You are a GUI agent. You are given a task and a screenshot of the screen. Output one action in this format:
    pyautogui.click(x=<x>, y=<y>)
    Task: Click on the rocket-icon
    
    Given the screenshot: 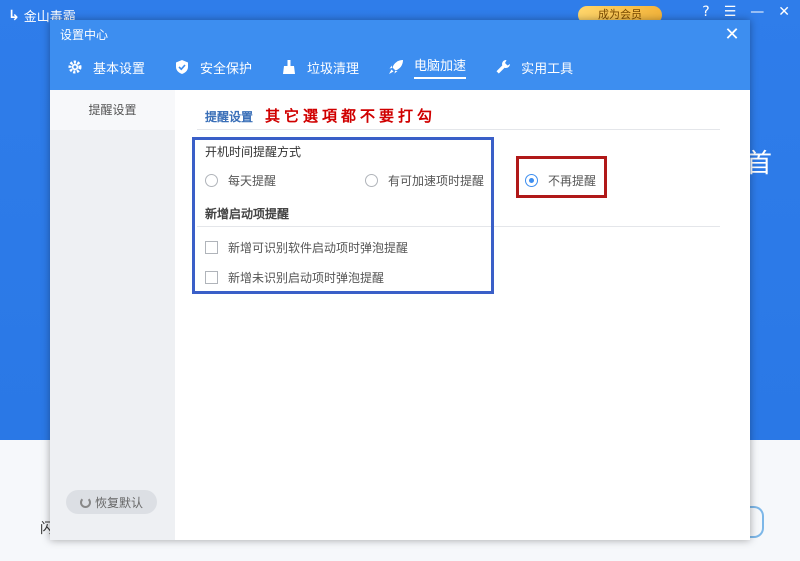 What is the action you would take?
    pyautogui.click(x=396, y=67)
    